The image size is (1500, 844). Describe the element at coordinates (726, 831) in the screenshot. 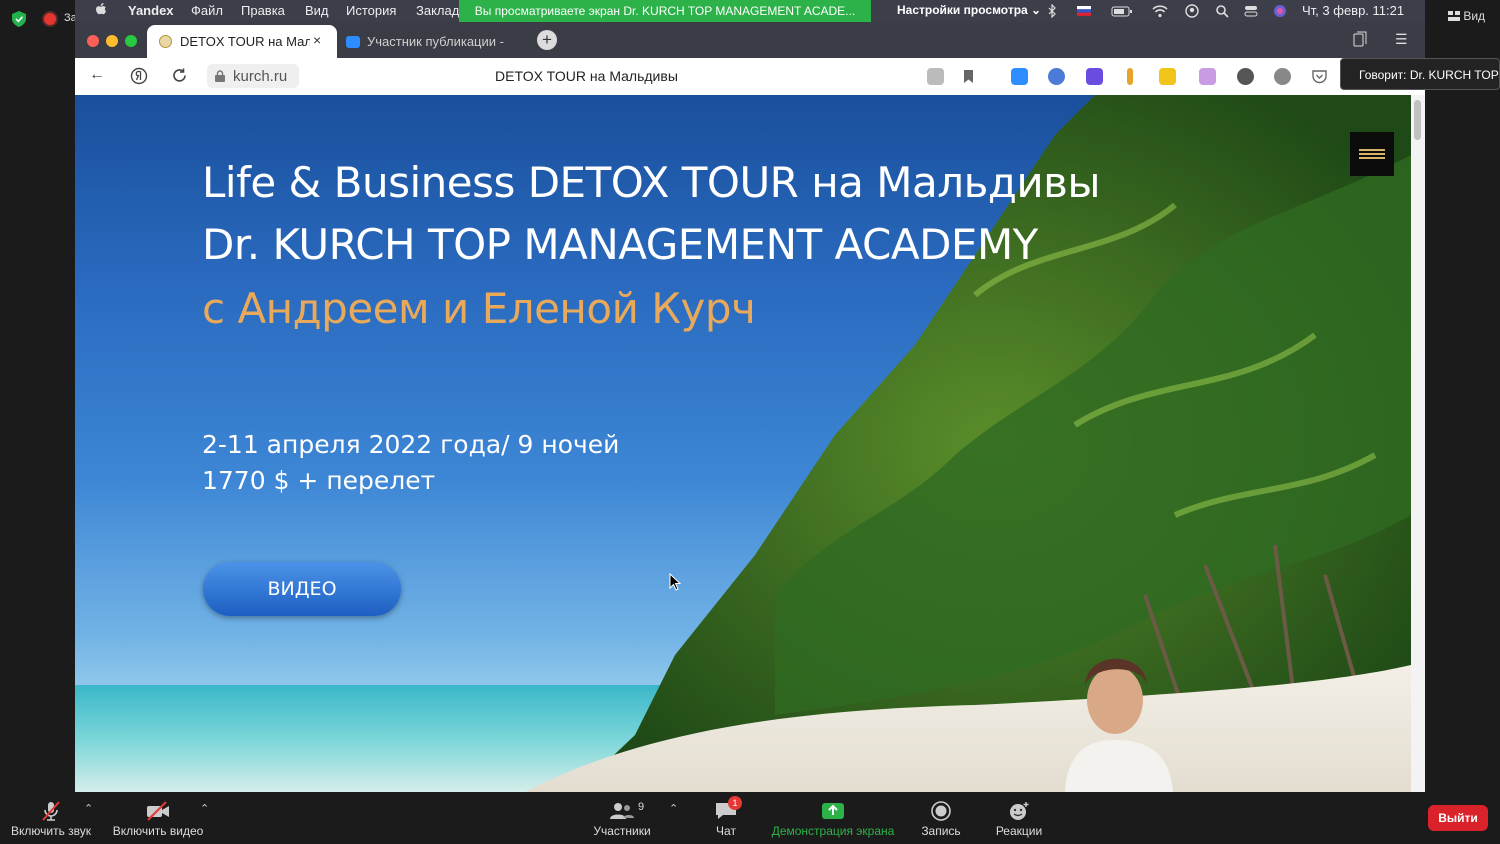

I see `chat-label: Чат` at that location.